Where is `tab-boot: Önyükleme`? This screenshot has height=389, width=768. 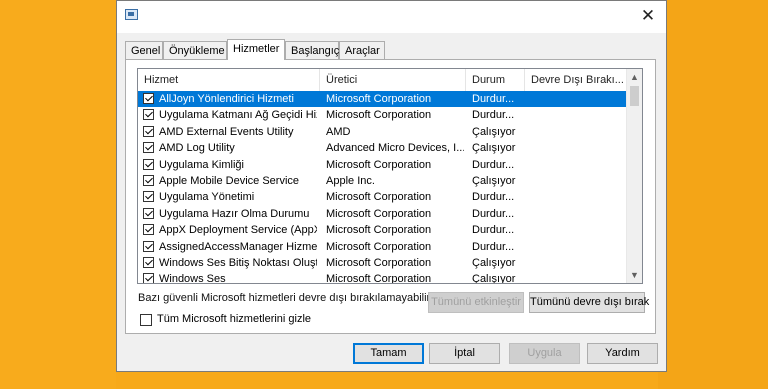 tab-boot: Önyükleme is located at coordinates (195, 50).